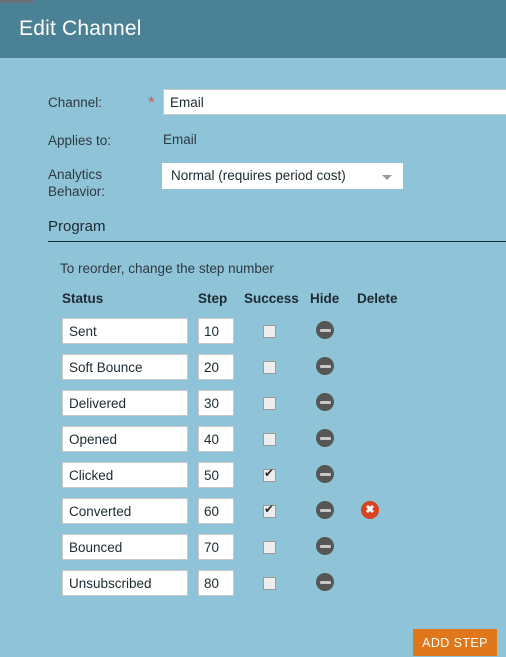 This screenshot has height=657, width=506. Describe the element at coordinates (75, 102) in the screenshot. I see `channel-label: Channel:` at that location.